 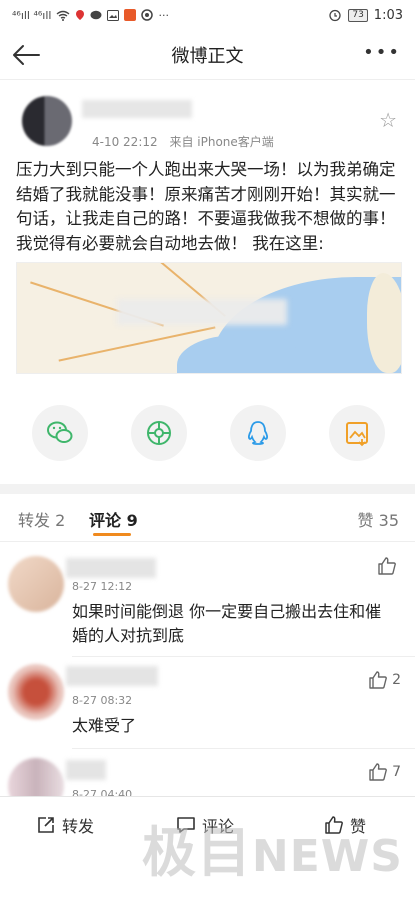 I want to click on bottom-action-bar: 转发 评论 赞, so click(x=207, y=824).